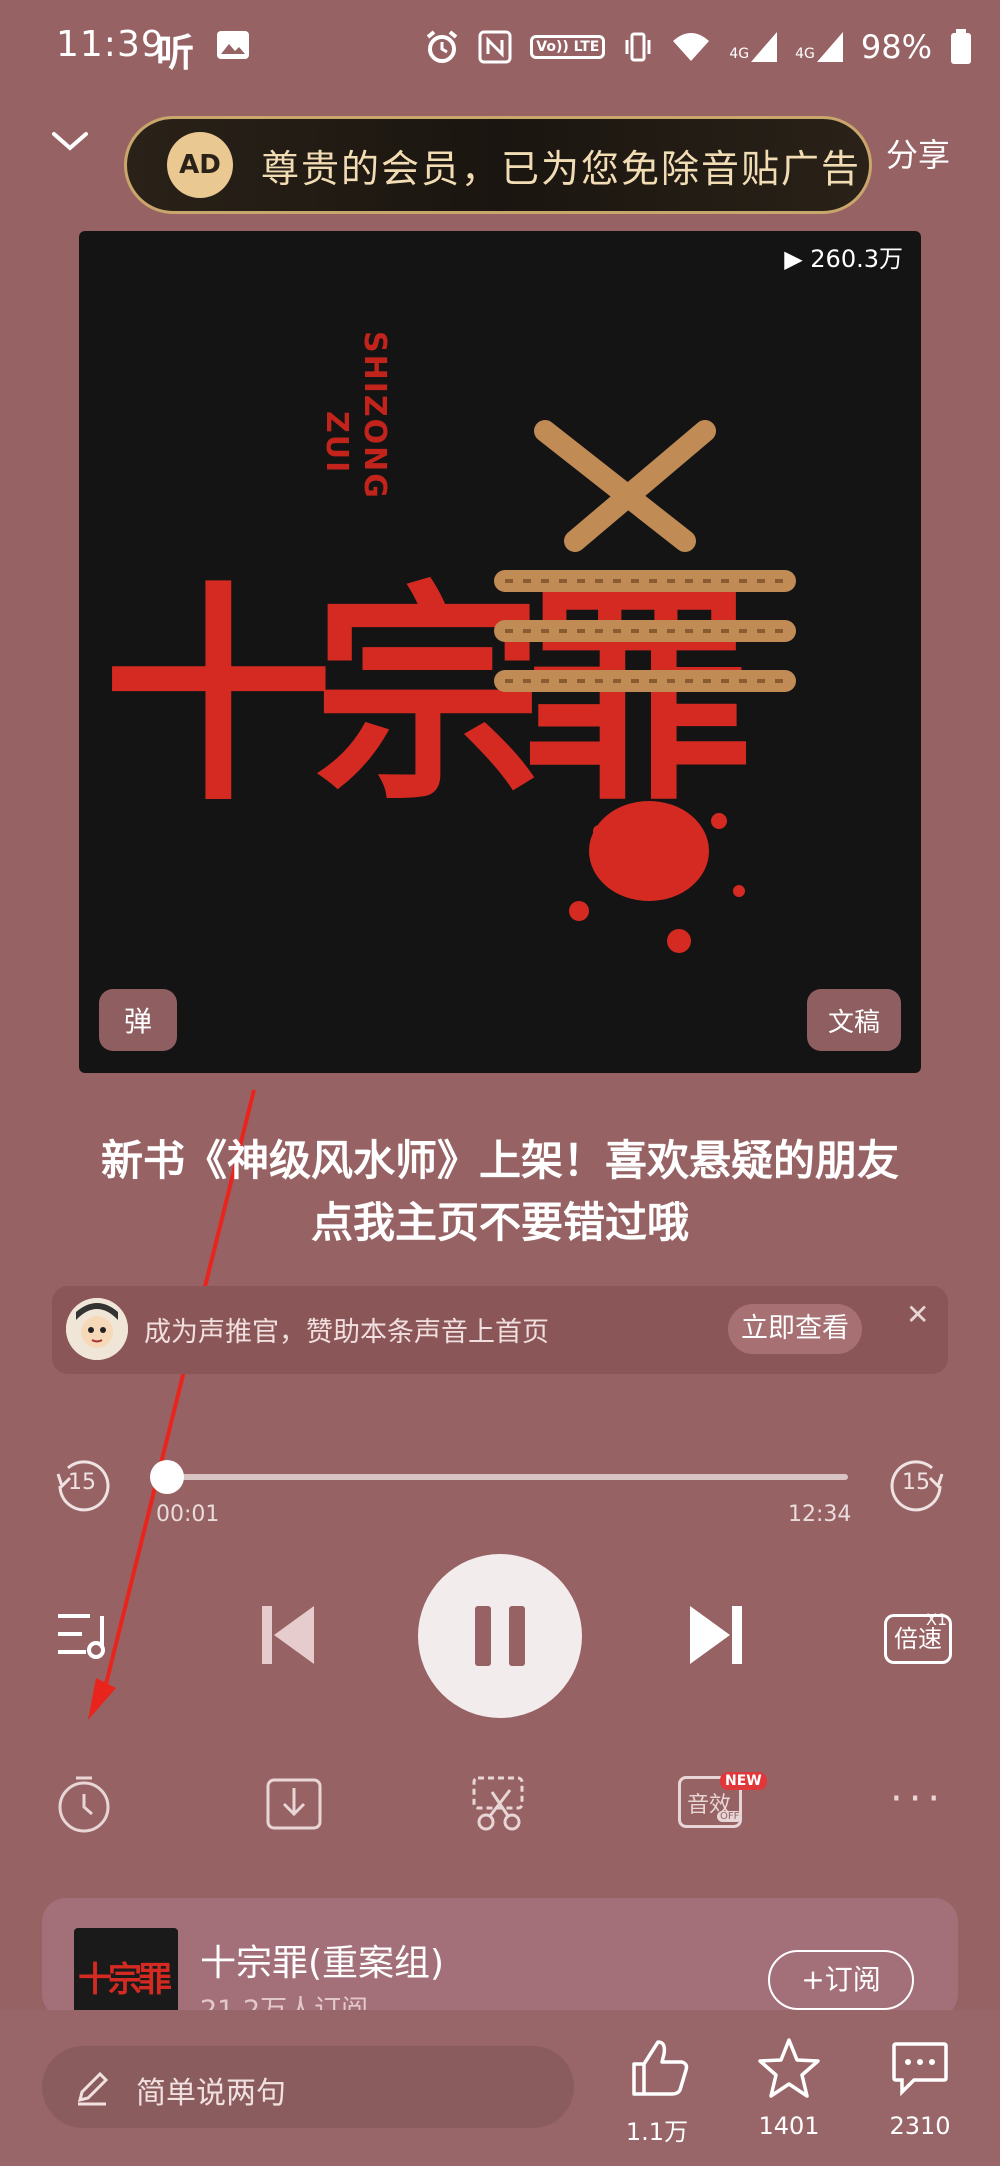 The image size is (1000, 2166). Describe the element at coordinates (288, 1635) in the screenshot. I see `previous-track-icon` at that location.